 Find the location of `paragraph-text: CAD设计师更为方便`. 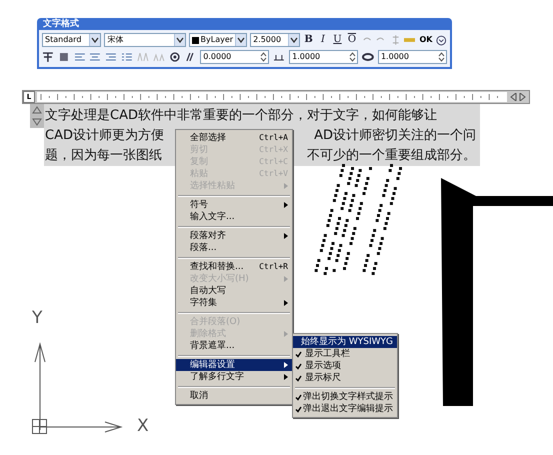

paragraph-text: CAD设计师更为方便 is located at coordinates (104, 135).